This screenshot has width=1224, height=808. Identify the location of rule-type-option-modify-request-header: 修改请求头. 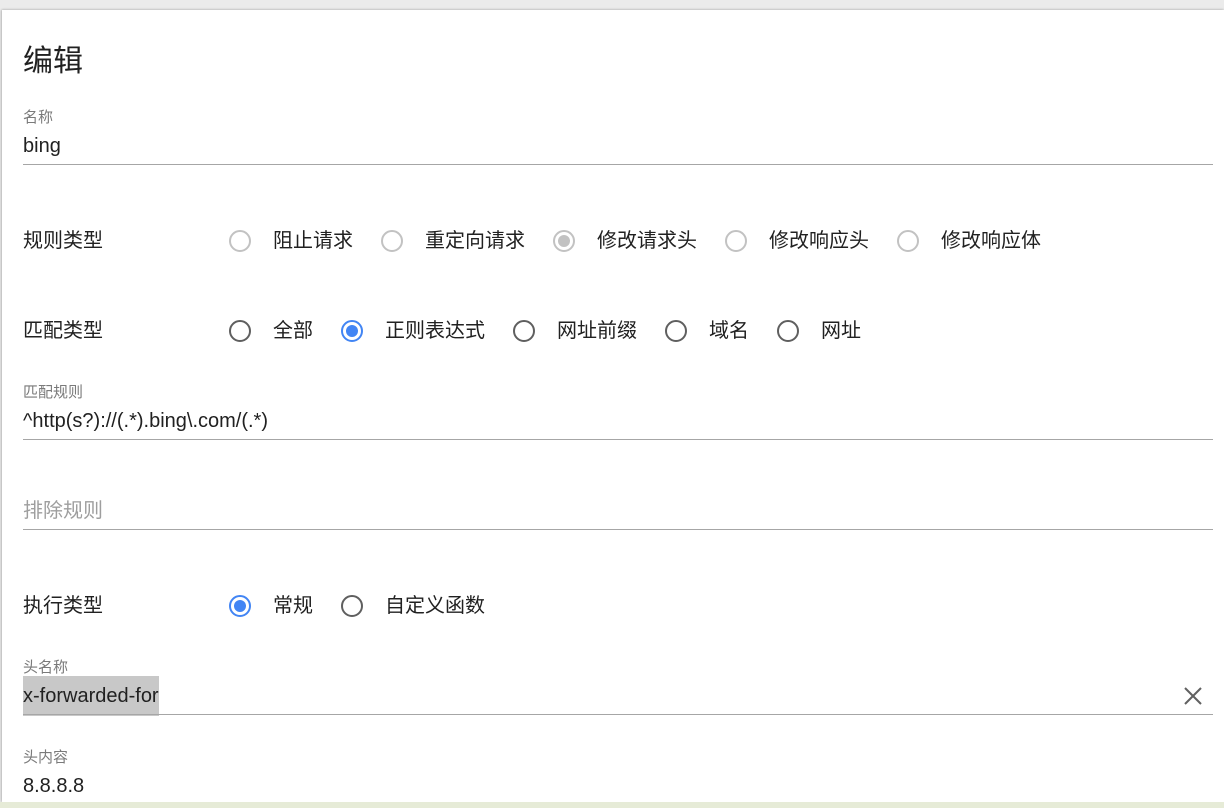
(625, 241).